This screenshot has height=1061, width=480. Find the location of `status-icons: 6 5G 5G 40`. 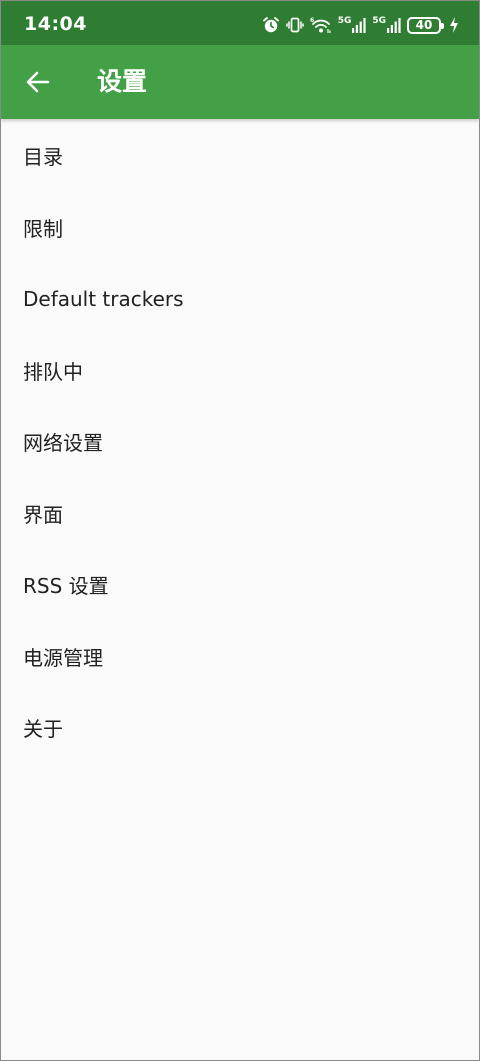

status-icons: 6 5G 5G 40 is located at coordinates (360, 25).